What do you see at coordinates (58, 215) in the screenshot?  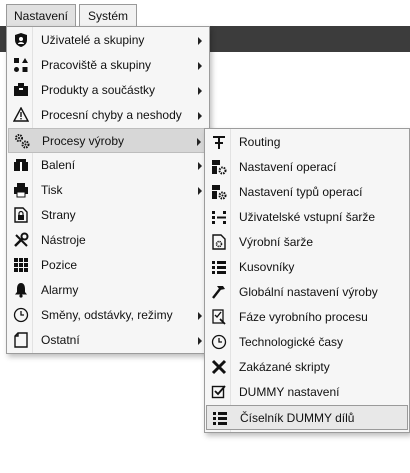 I see `menu-item-label: Strany` at bounding box center [58, 215].